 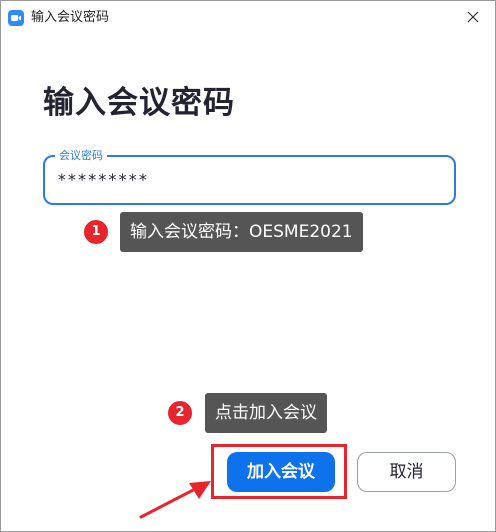 I want to click on step-2-badge: 2, so click(x=180, y=413).